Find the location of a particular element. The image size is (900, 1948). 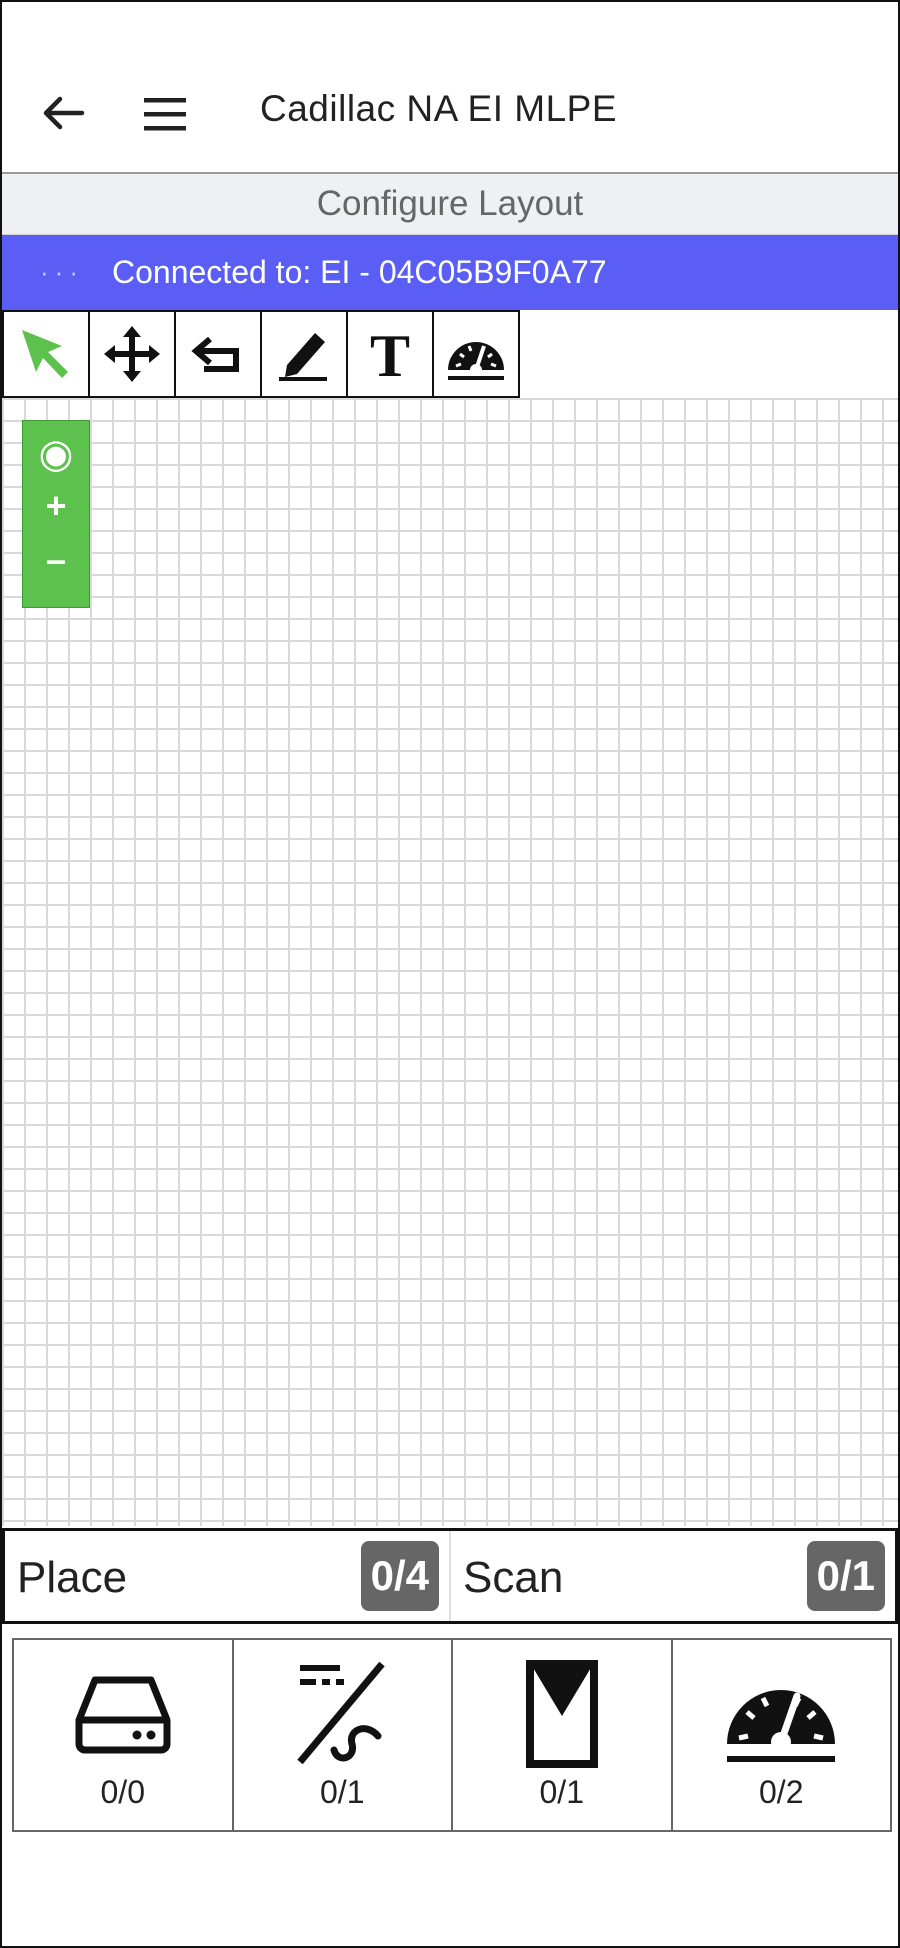

text-tool-button: T is located at coordinates (391, 354).